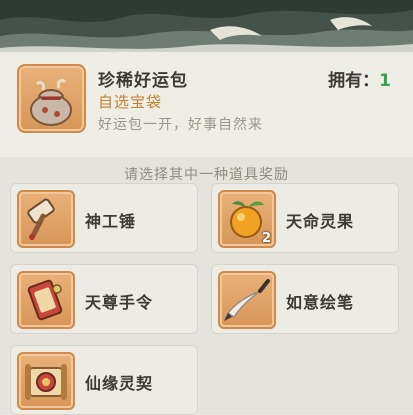 Image resolution: width=413 pixels, height=415 pixels. What do you see at coordinates (354, 81) in the screenshot?
I see `owned-label: 拥有：` at bounding box center [354, 81].